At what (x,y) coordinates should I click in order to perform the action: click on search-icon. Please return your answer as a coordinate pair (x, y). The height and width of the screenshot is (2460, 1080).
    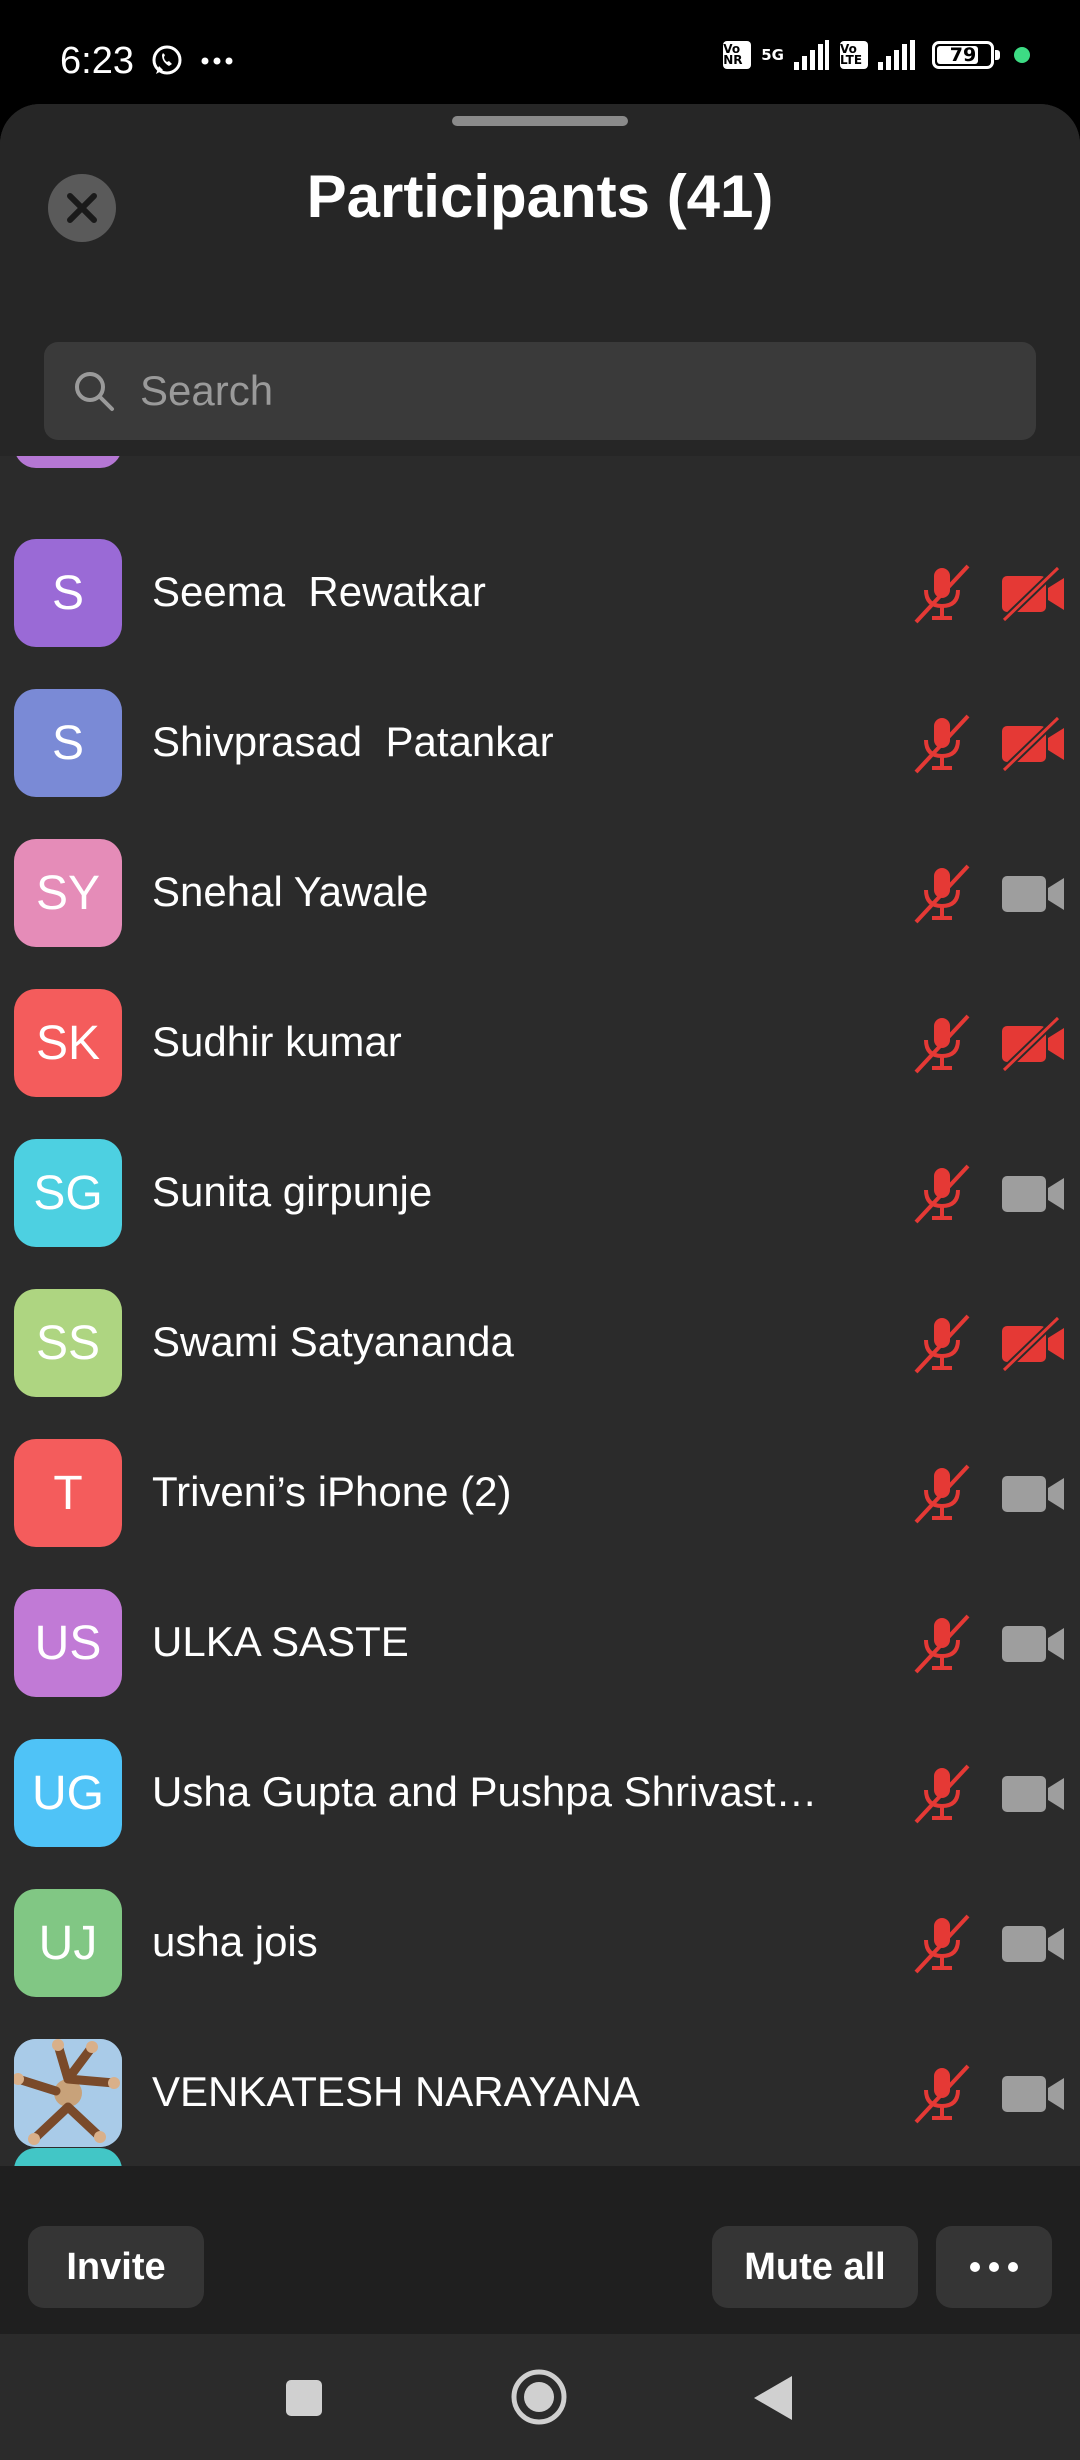
    Looking at the image, I should click on (94, 391).